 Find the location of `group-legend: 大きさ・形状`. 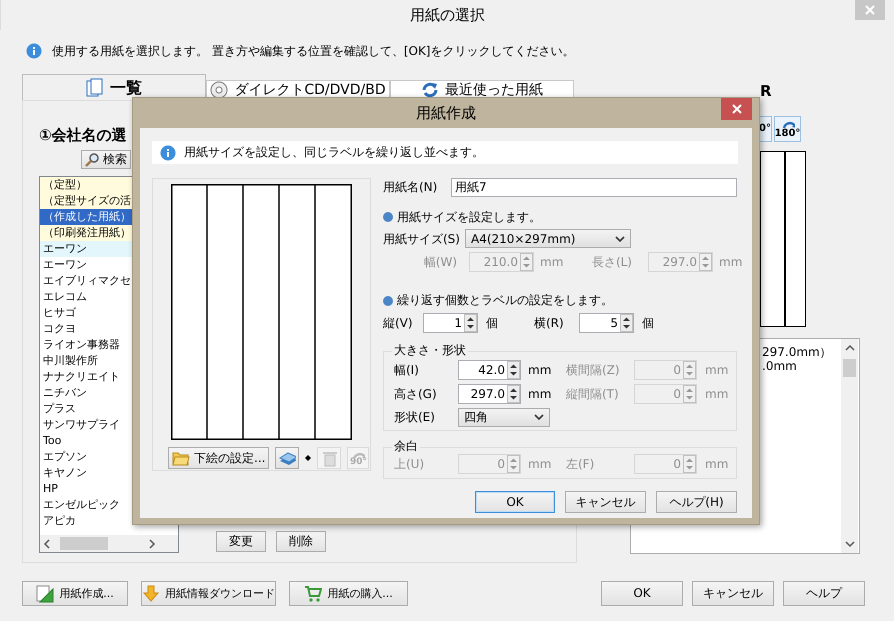

group-legend: 大きさ・形状 is located at coordinates (430, 350).